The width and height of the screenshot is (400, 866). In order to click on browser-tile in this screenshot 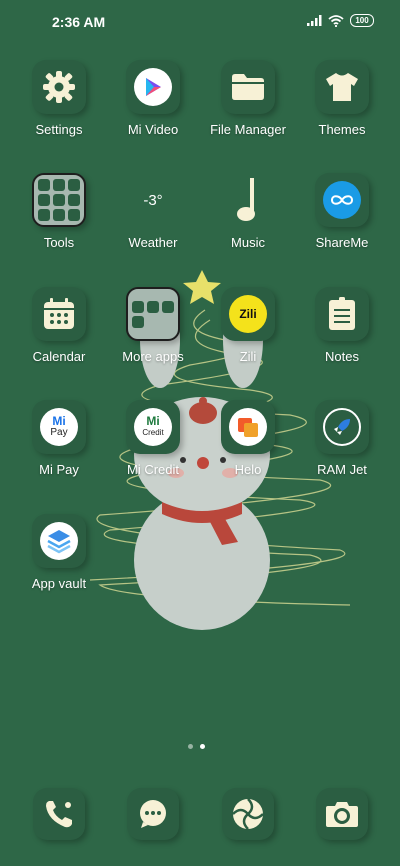, I will do `click(248, 814)`.